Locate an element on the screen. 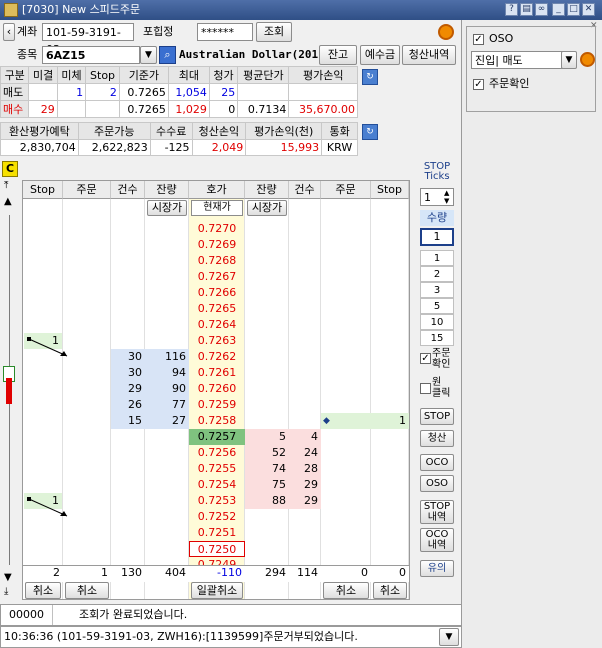  cancel-order-sell-button: 취소 is located at coordinates (87, 590).